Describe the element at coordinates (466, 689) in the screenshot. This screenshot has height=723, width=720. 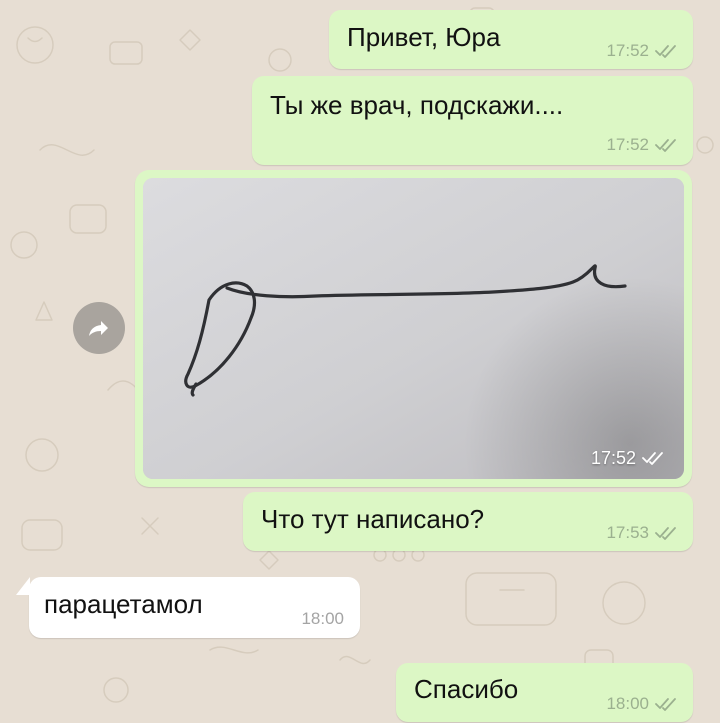
I see `message-text: Спасибо` at that location.